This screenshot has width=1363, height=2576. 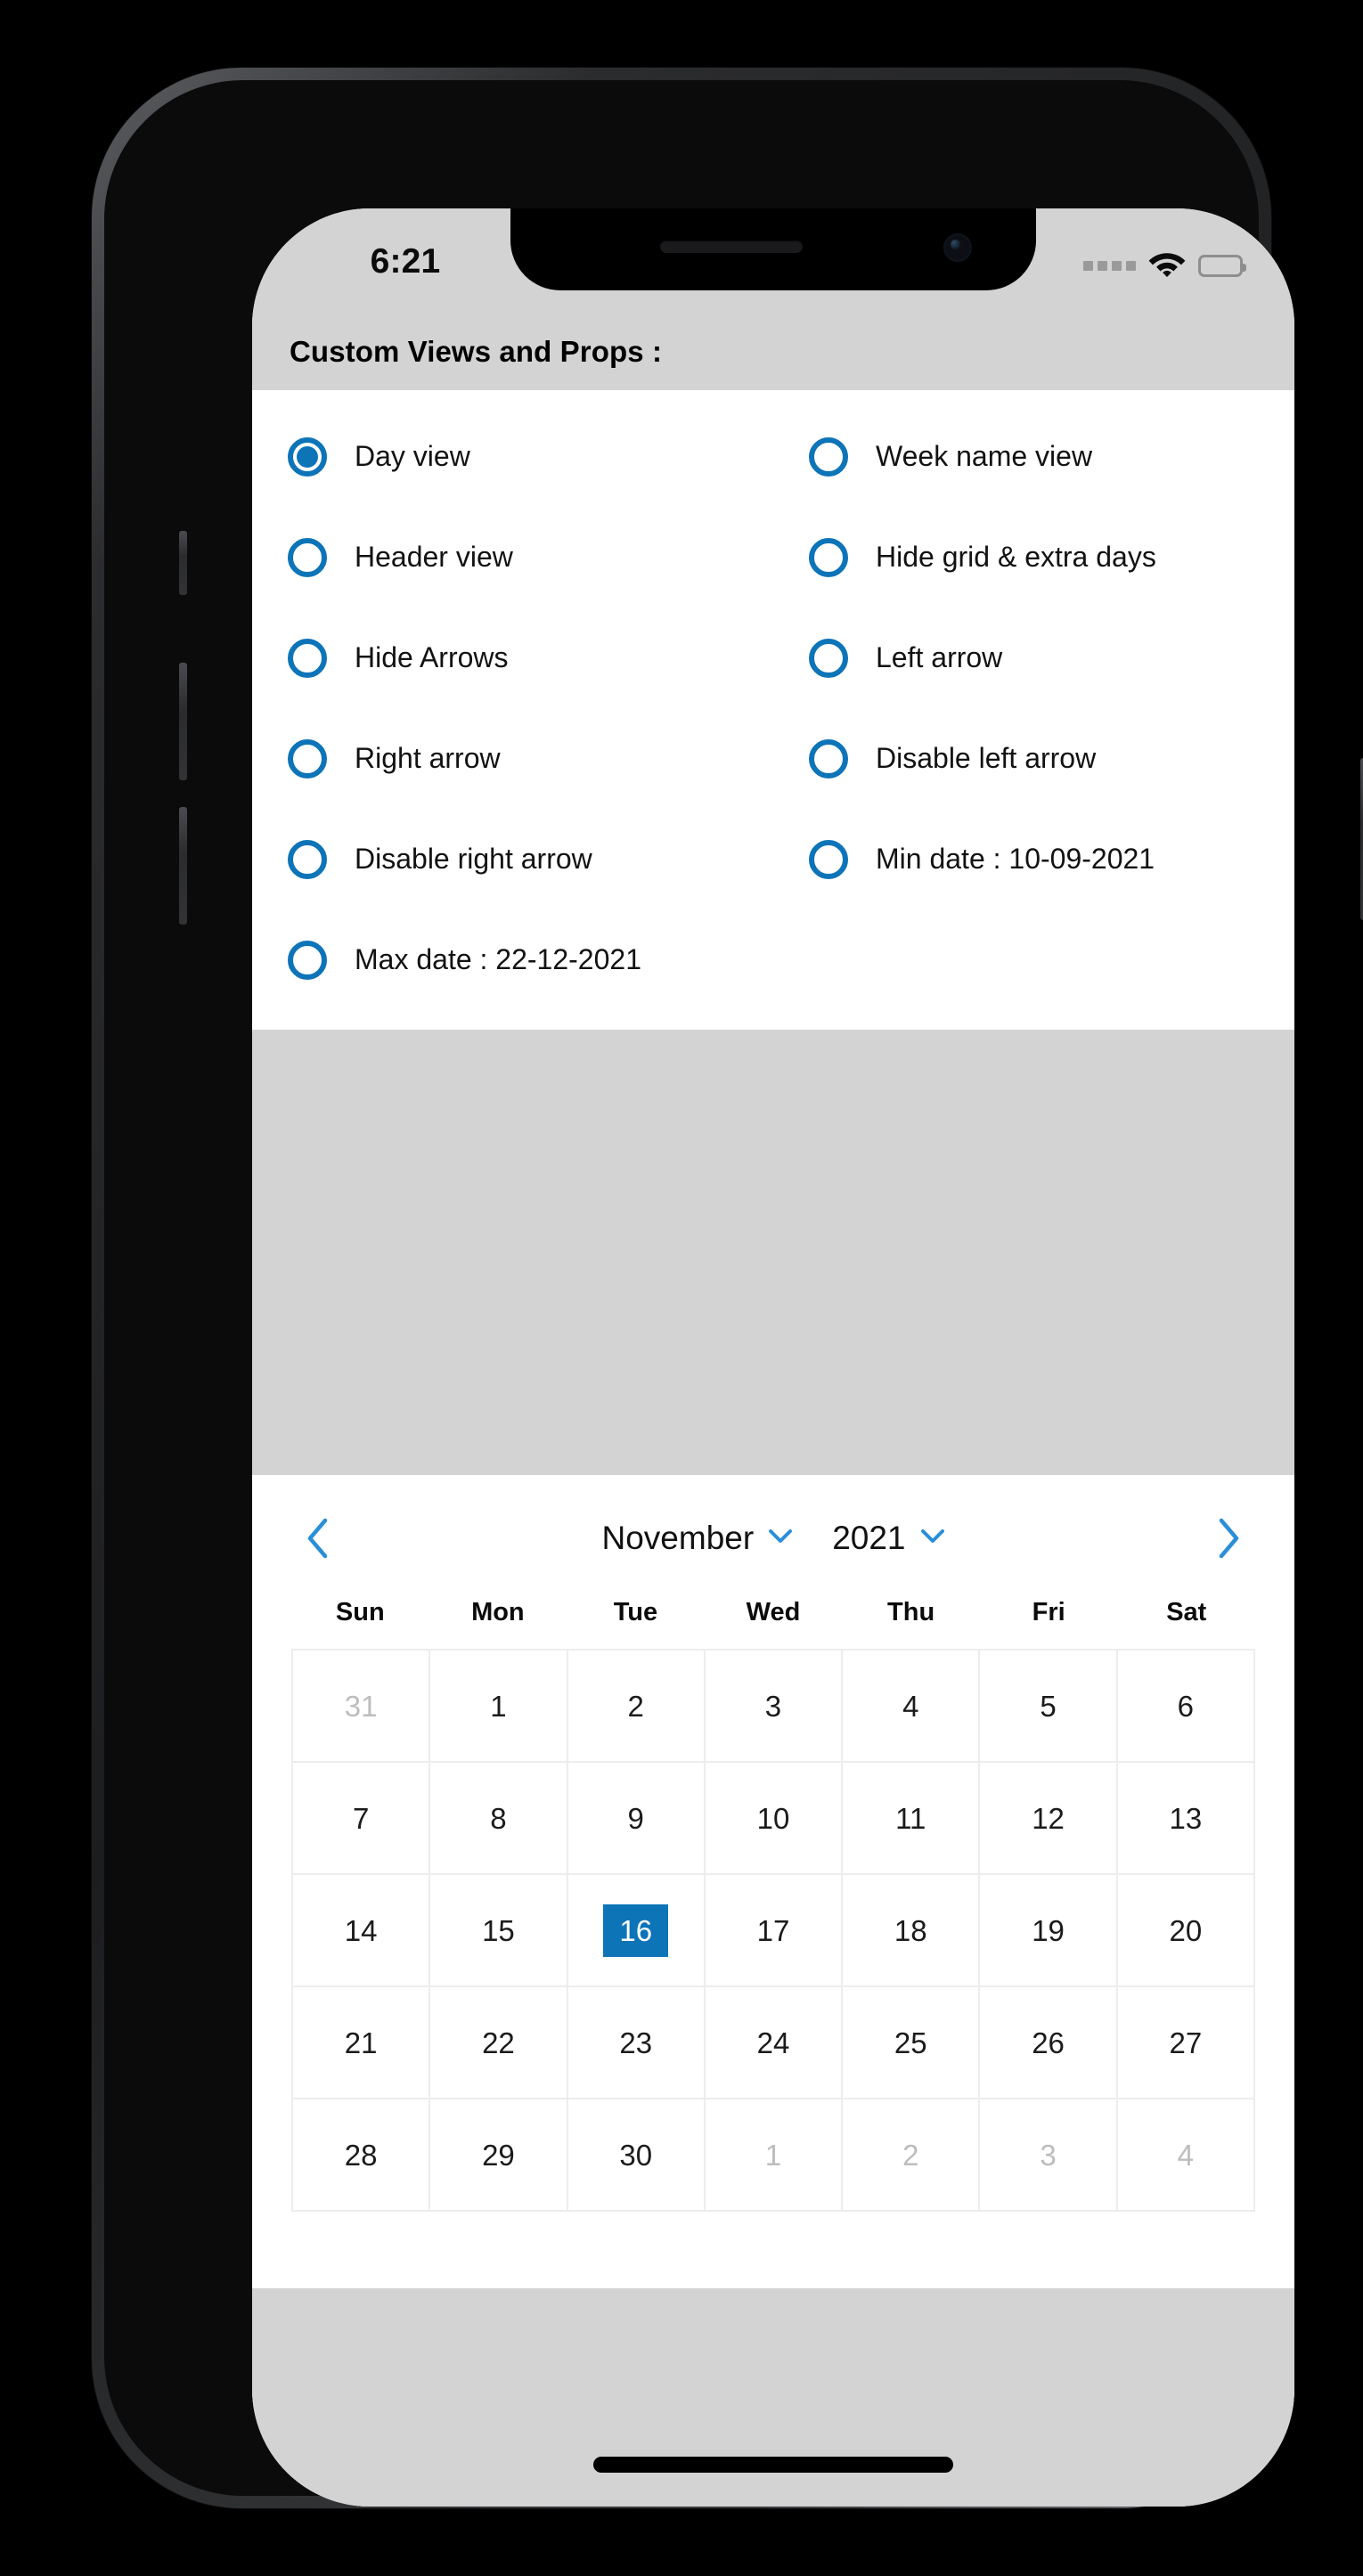 What do you see at coordinates (775, 1931) in the screenshot?
I see `calendar-day-cell: 17` at bounding box center [775, 1931].